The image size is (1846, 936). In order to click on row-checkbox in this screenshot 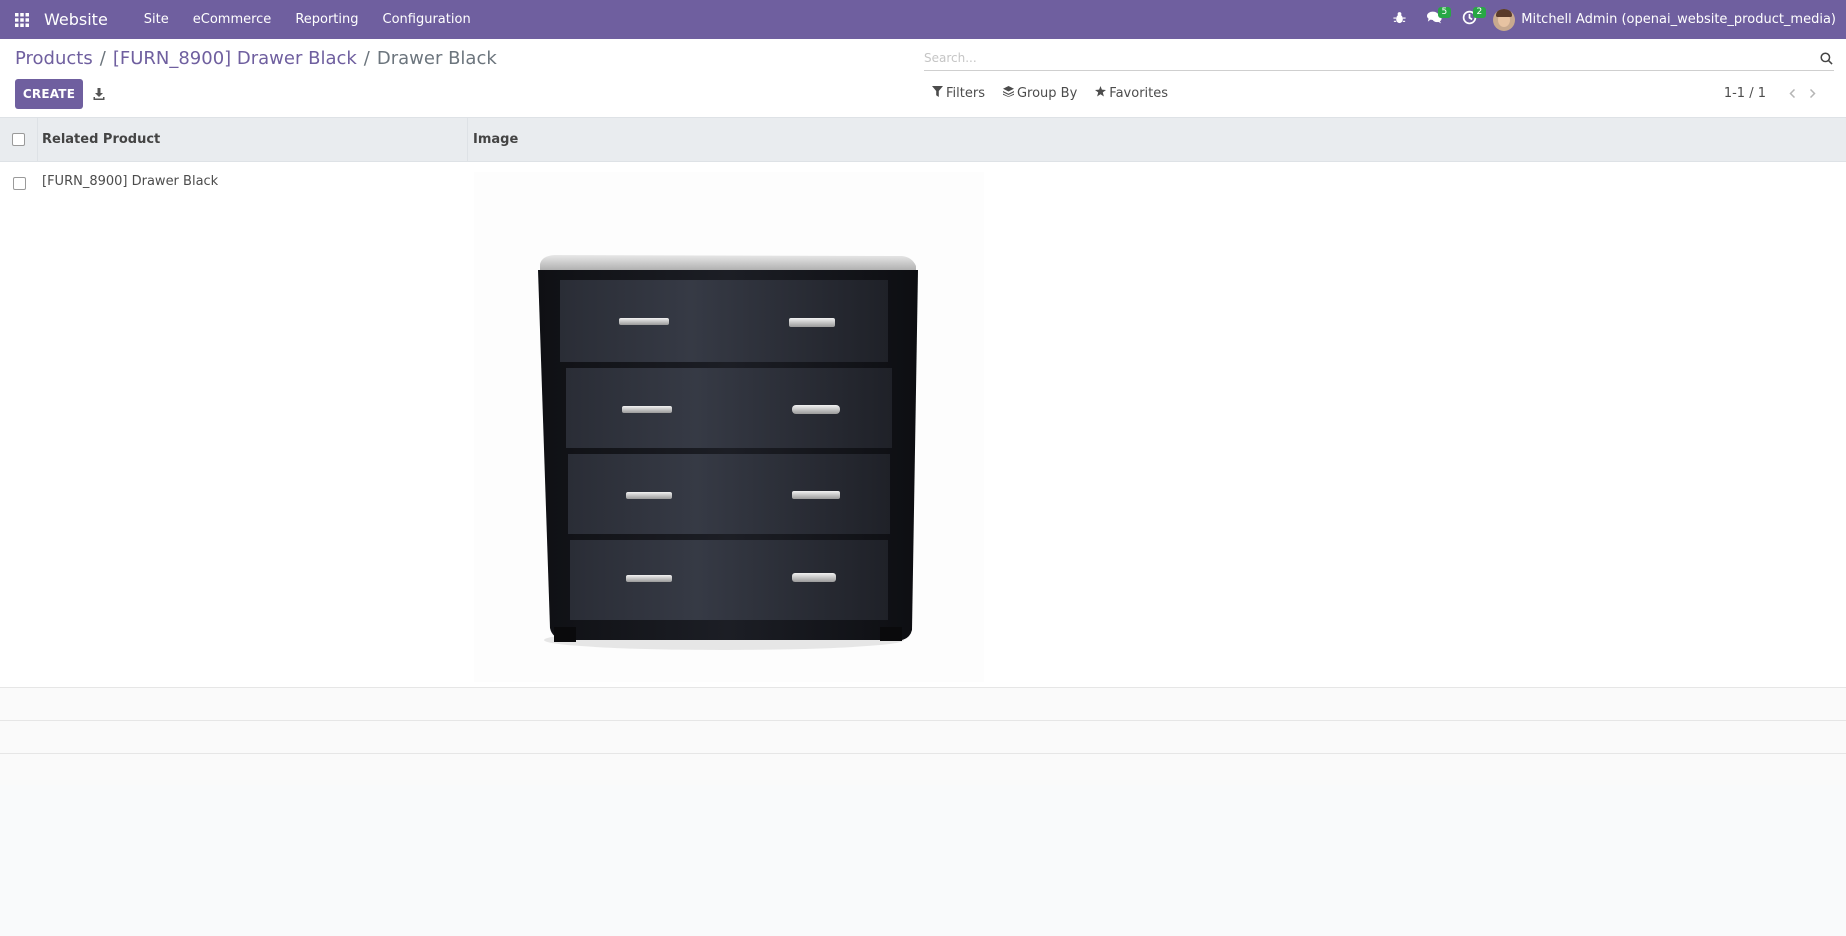, I will do `click(19, 183)`.